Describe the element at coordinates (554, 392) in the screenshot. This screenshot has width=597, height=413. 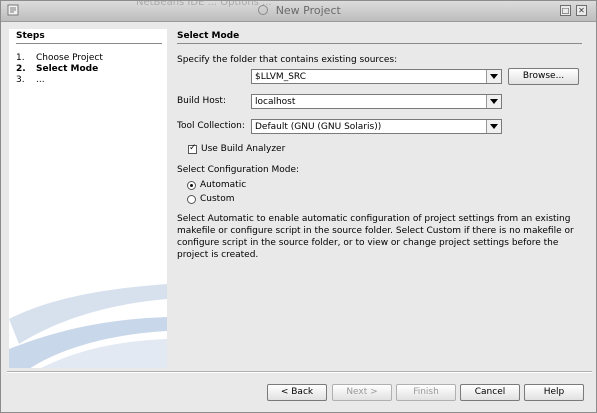
I see `help-button: Help` at that location.